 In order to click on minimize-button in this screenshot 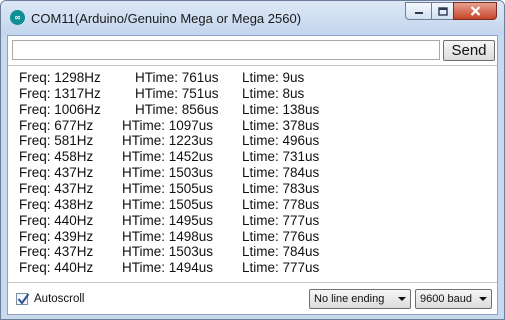, I will do `click(418, 11)`.